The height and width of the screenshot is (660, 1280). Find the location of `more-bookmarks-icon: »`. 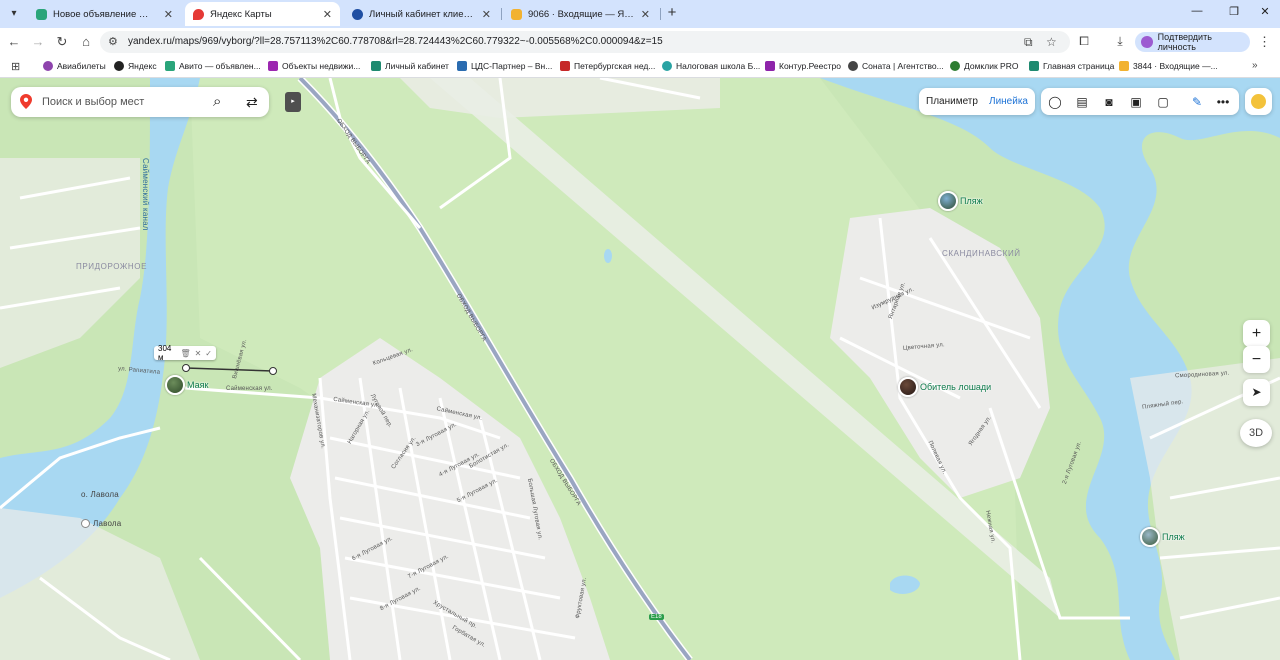

more-bookmarks-icon: » is located at coordinates (1255, 65).